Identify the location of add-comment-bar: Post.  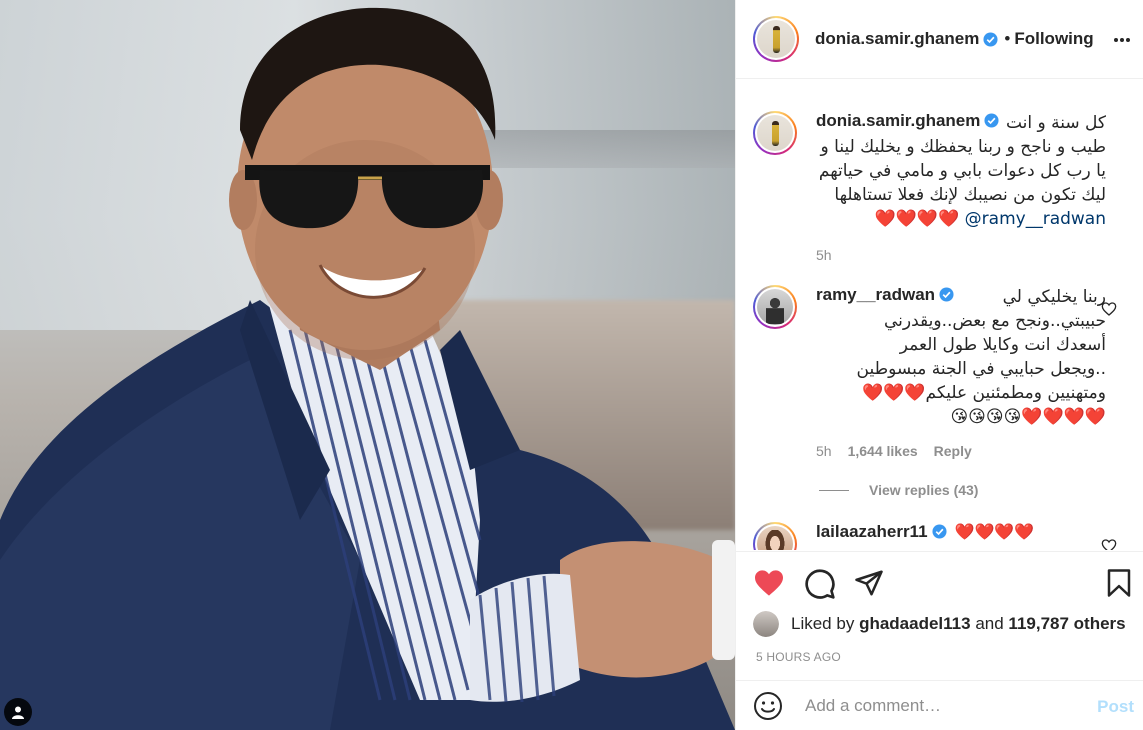
(939, 705).